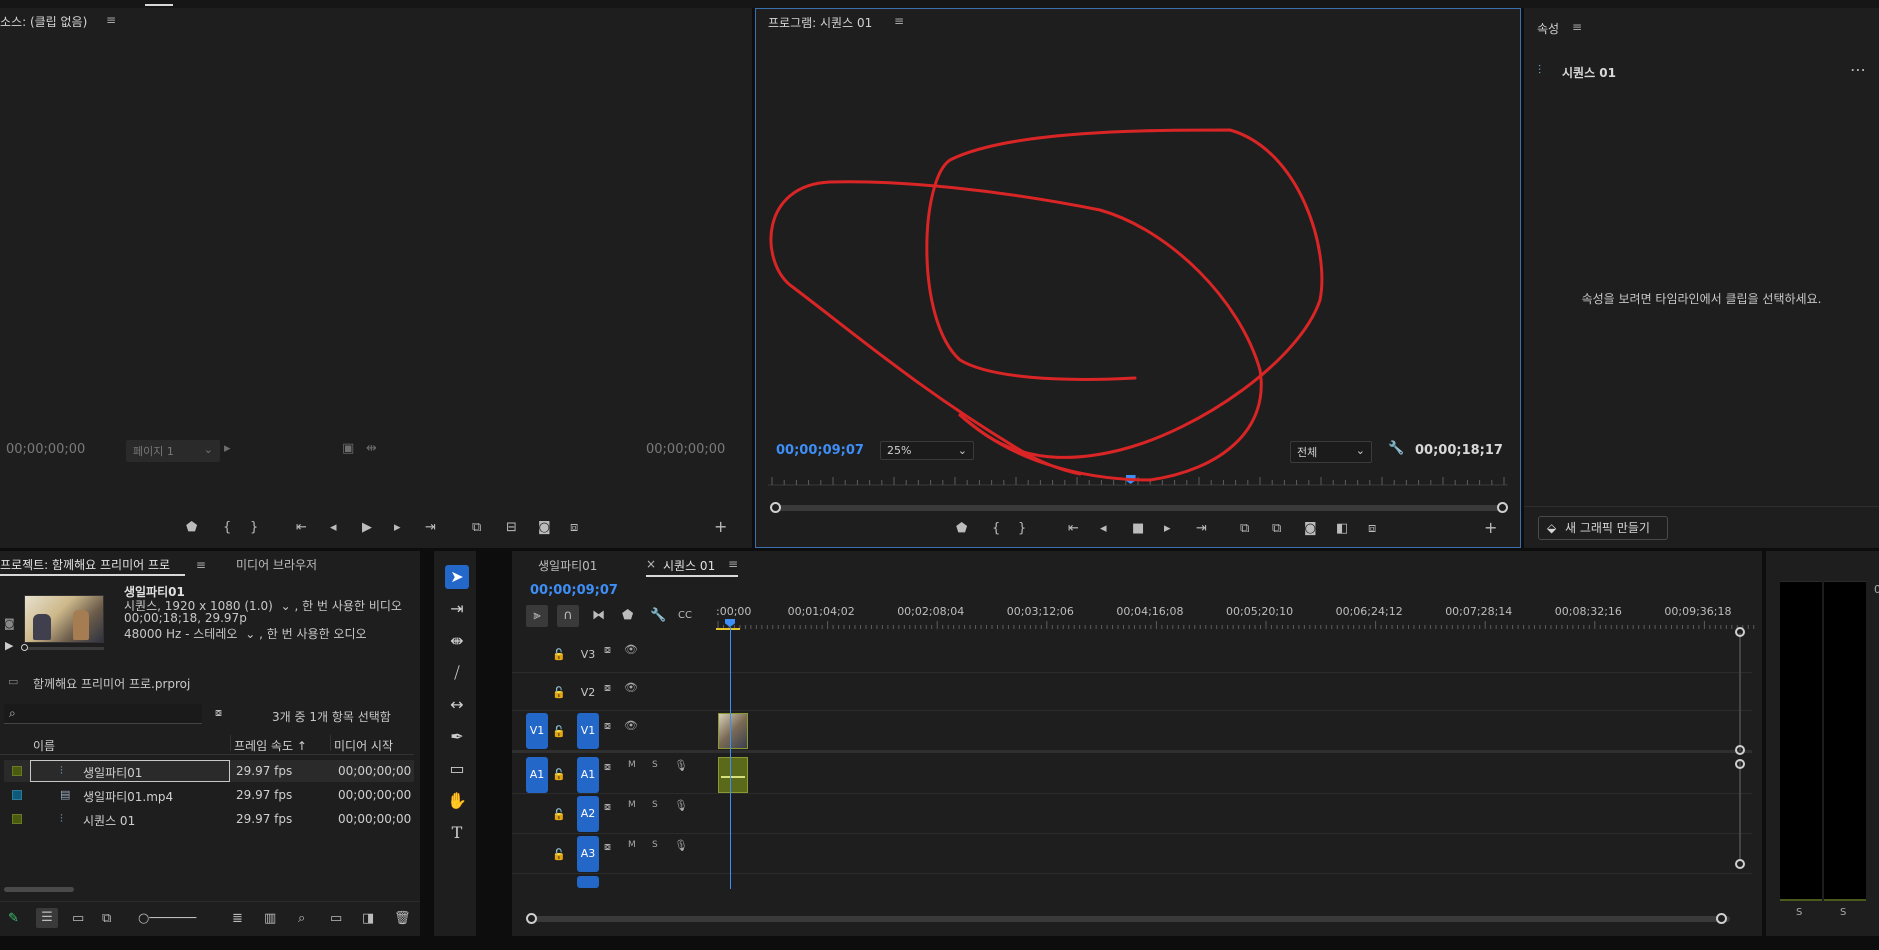 Image resolution: width=1879 pixels, height=950 pixels. Describe the element at coordinates (1201, 529) in the screenshot. I see `program-go-to-out-icon: ⇥` at that location.